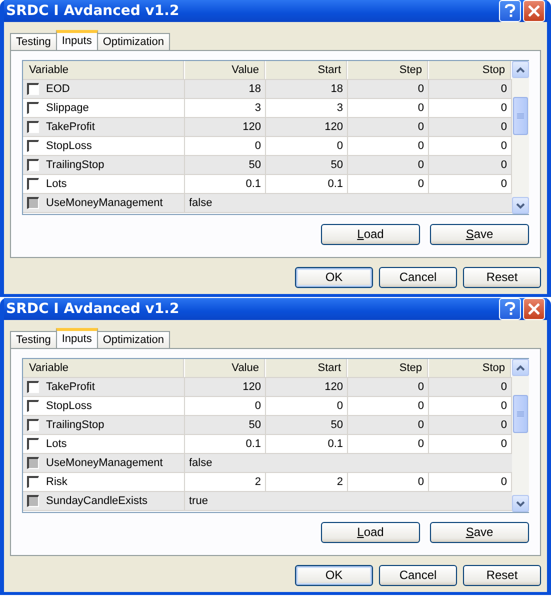 The image size is (551, 600). Describe the element at coordinates (57, 482) in the screenshot. I see `variable-name: Risk` at that location.